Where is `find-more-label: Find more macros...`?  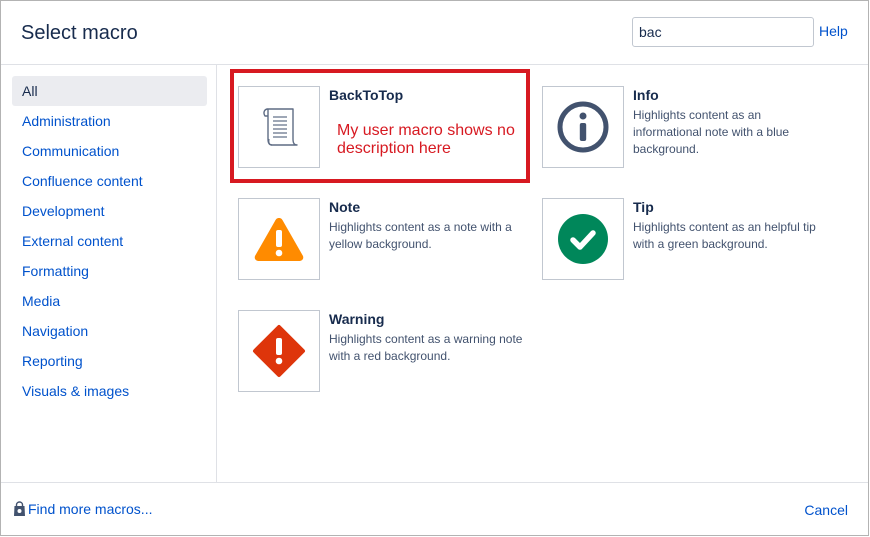 find-more-label: Find more macros... is located at coordinates (90, 509).